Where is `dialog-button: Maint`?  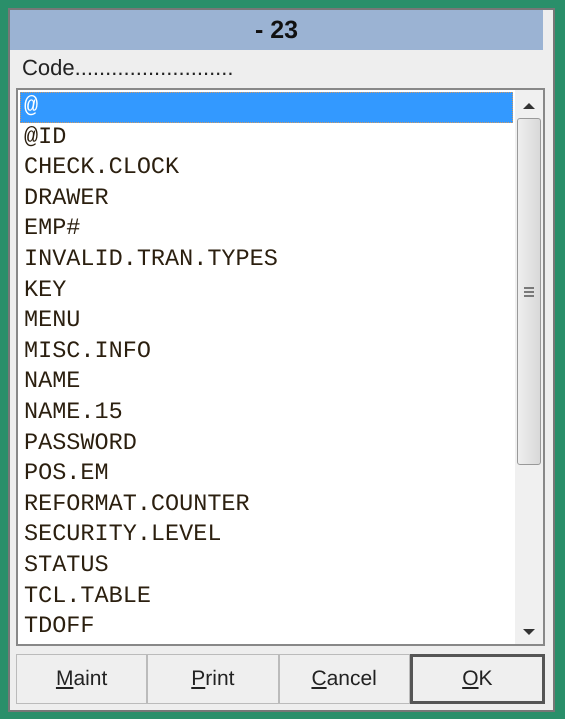
dialog-button: Maint is located at coordinates (82, 679).